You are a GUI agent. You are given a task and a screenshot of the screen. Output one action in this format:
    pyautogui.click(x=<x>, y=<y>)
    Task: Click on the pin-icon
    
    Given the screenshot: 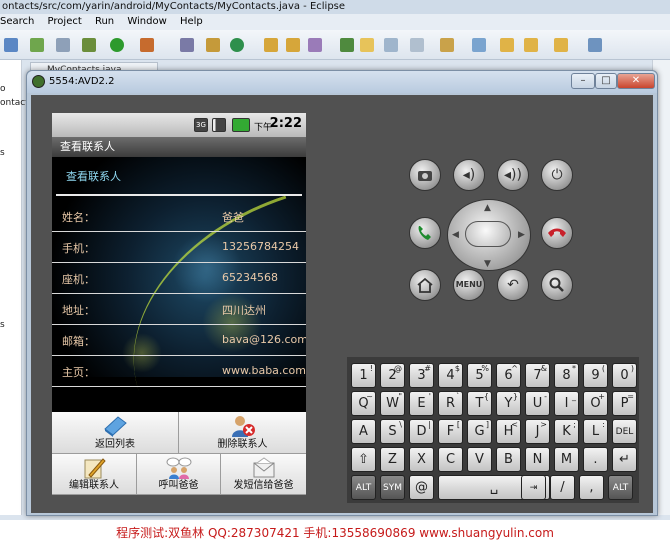 What is the action you would take?
    pyautogui.click(x=447, y=45)
    